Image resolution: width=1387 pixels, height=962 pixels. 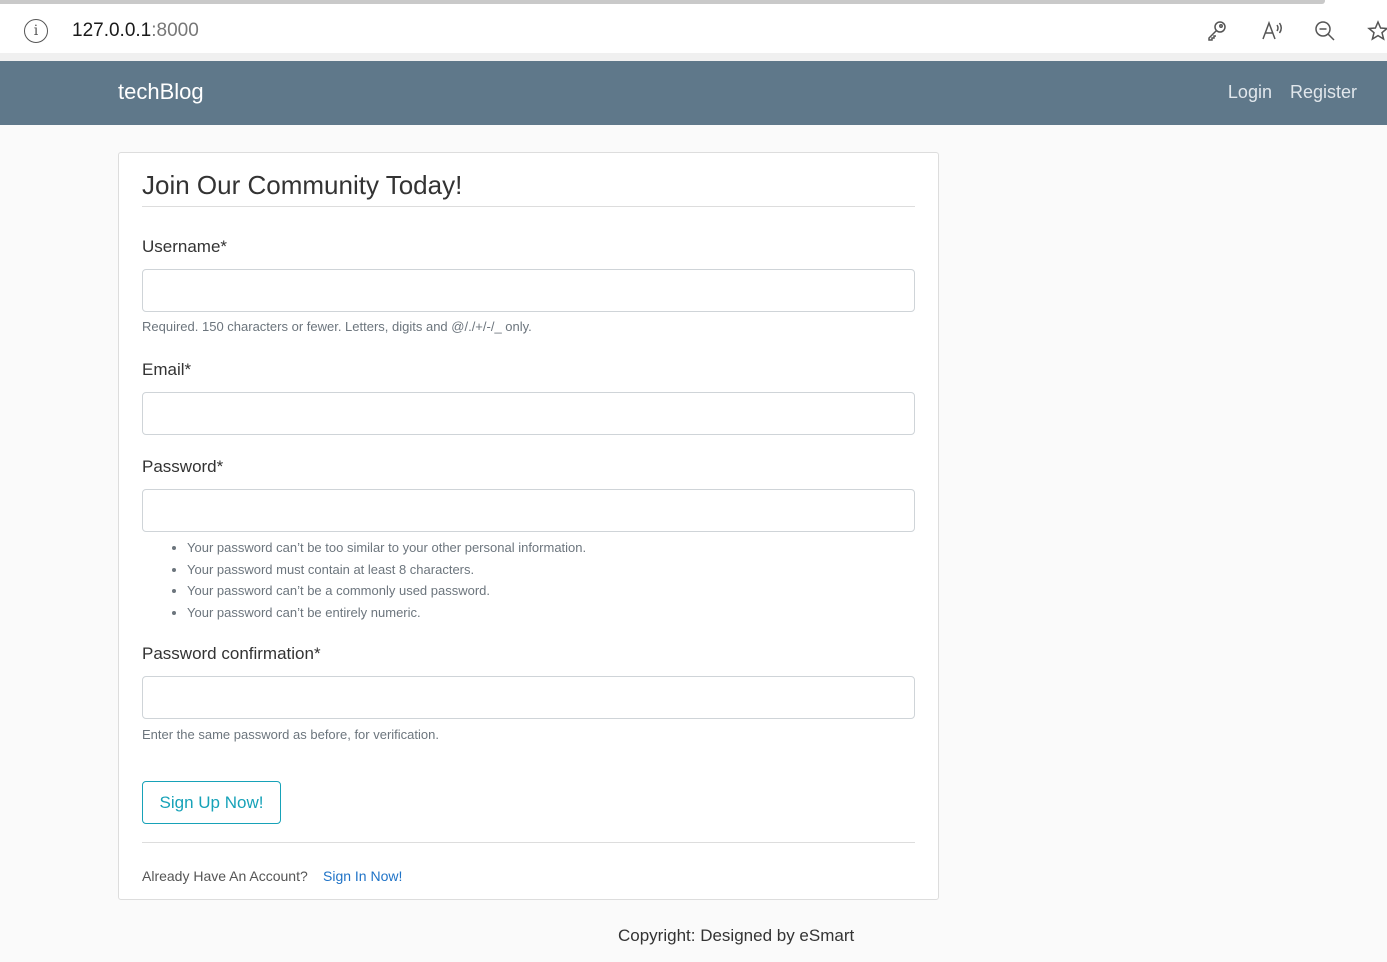 What do you see at coordinates (1217, 31) in the screenshot?
I see `password-key-icon` at bounding box center [1217, 31].